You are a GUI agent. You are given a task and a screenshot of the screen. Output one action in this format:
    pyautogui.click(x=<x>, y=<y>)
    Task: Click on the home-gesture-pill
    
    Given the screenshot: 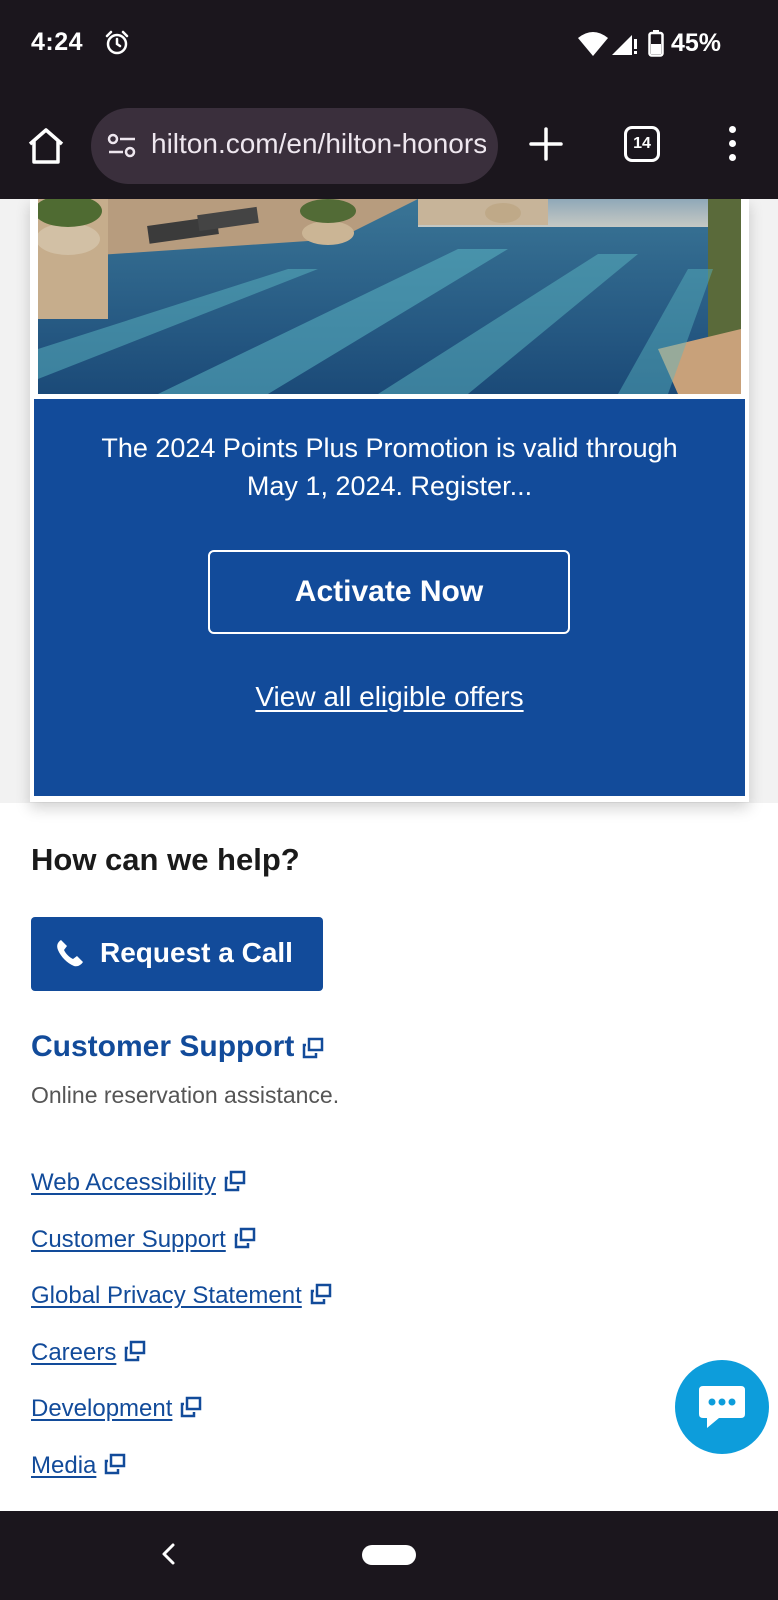 What is the action you would take?
    pyautogui.click(x=389, y=1555)
    